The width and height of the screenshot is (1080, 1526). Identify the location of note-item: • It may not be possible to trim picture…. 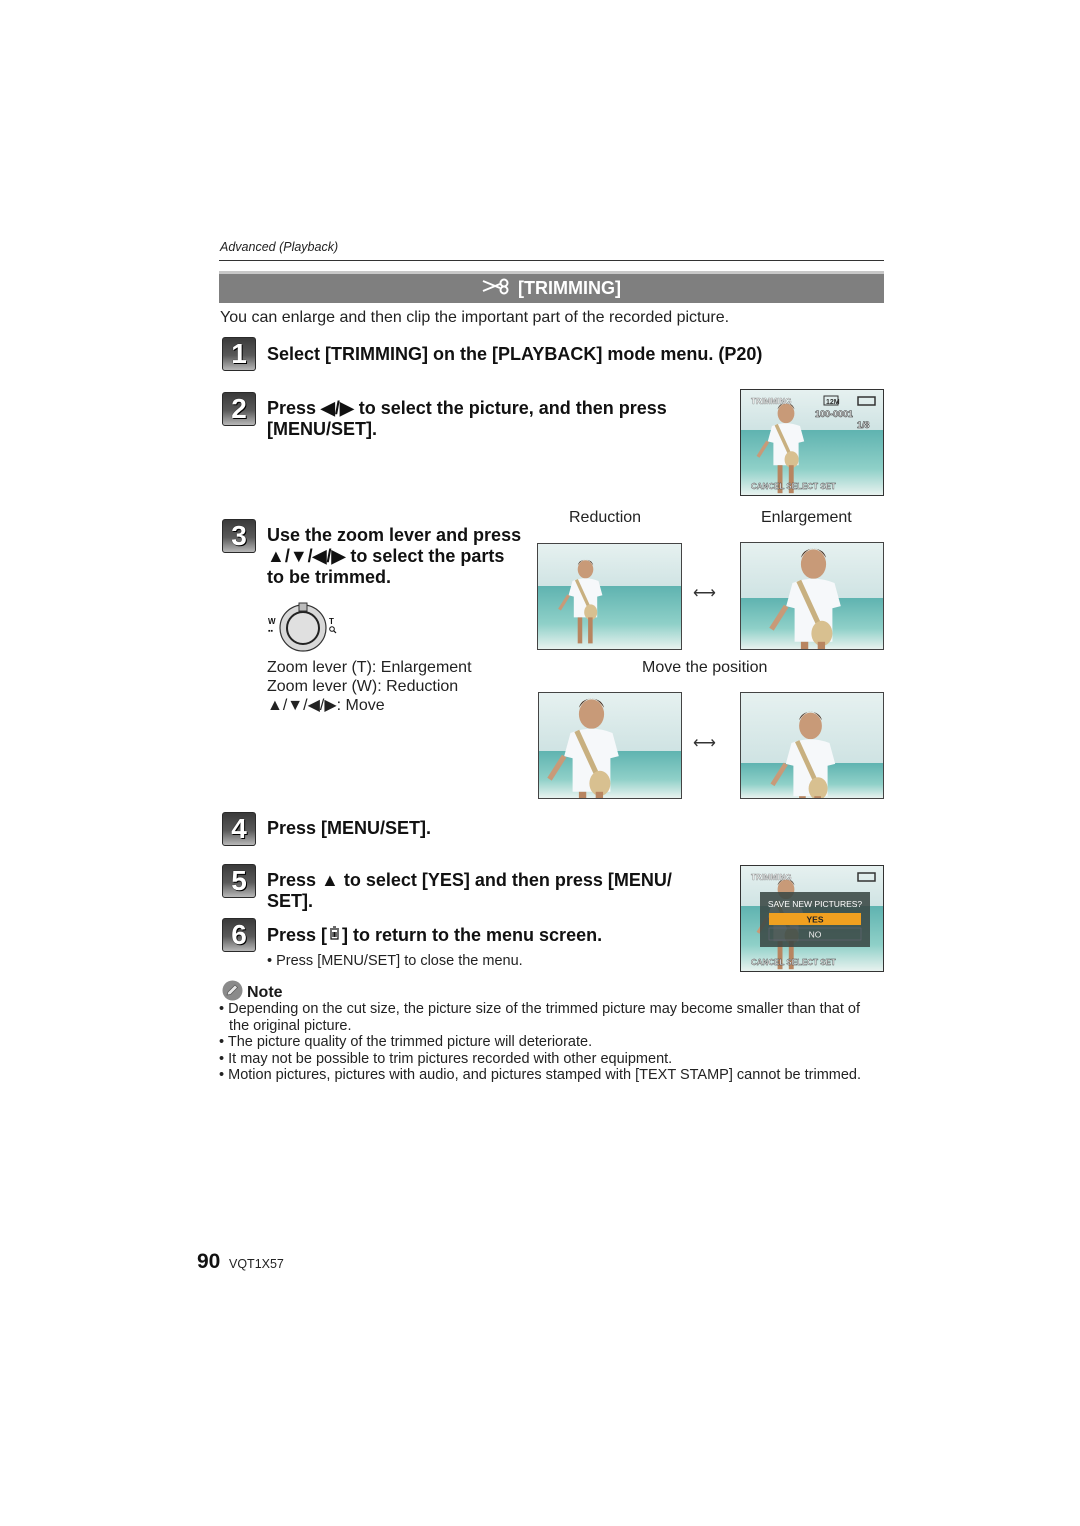
(446, 1058).